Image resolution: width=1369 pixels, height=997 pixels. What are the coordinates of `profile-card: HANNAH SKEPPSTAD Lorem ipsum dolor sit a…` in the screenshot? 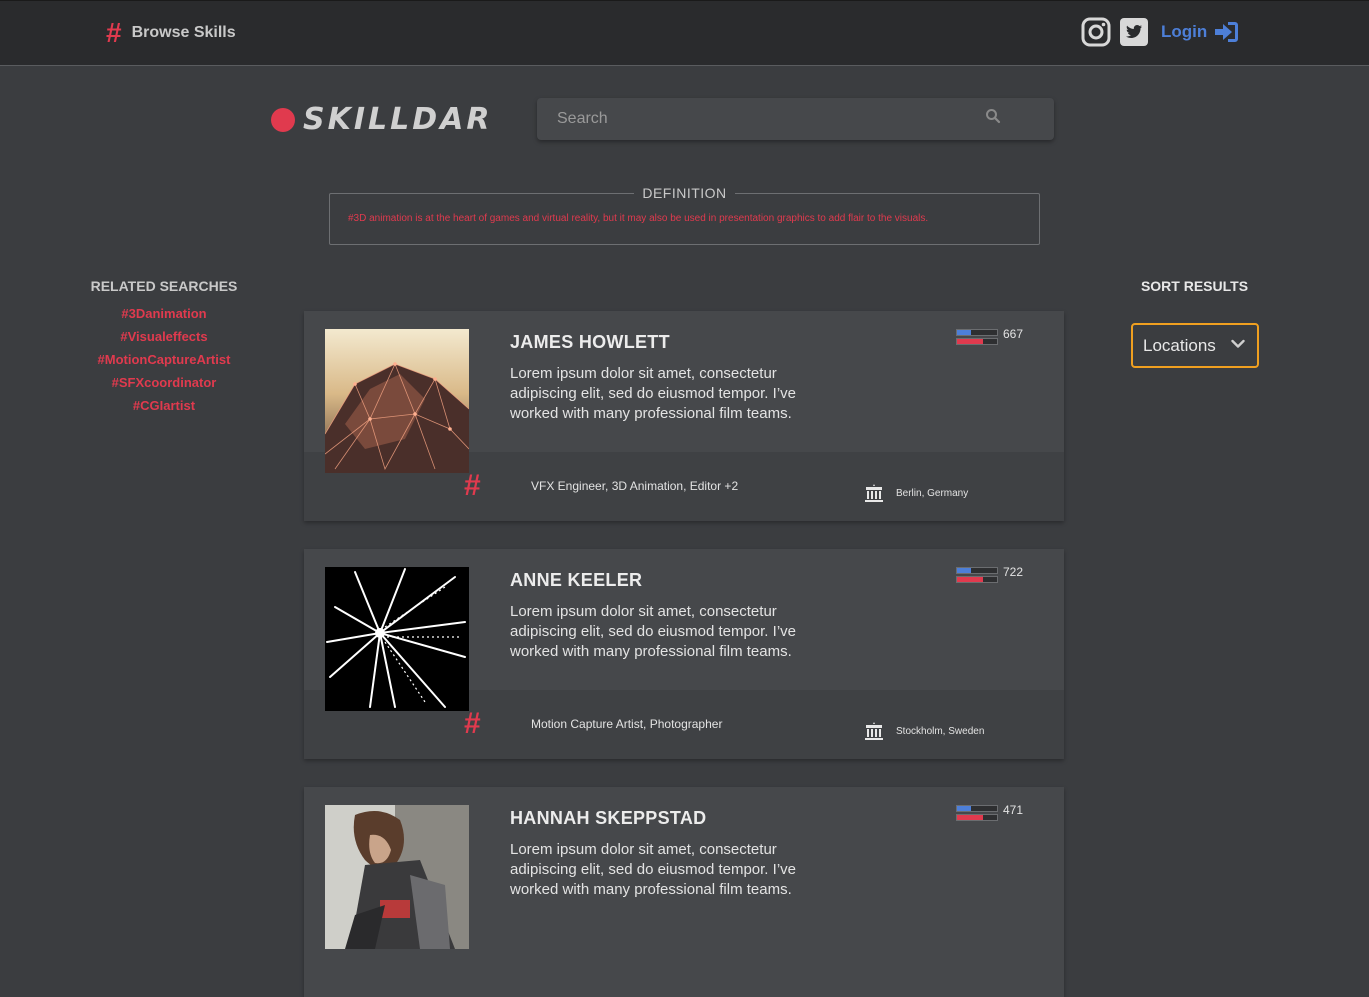 It's located at (684, 892).